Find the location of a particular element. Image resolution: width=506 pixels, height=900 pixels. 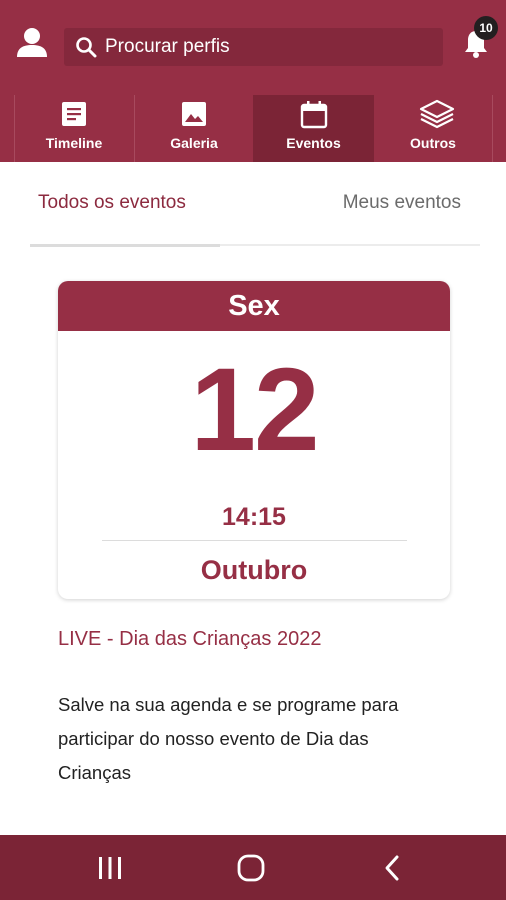

tab-label: Eventos is located at coordinates (313, 143).